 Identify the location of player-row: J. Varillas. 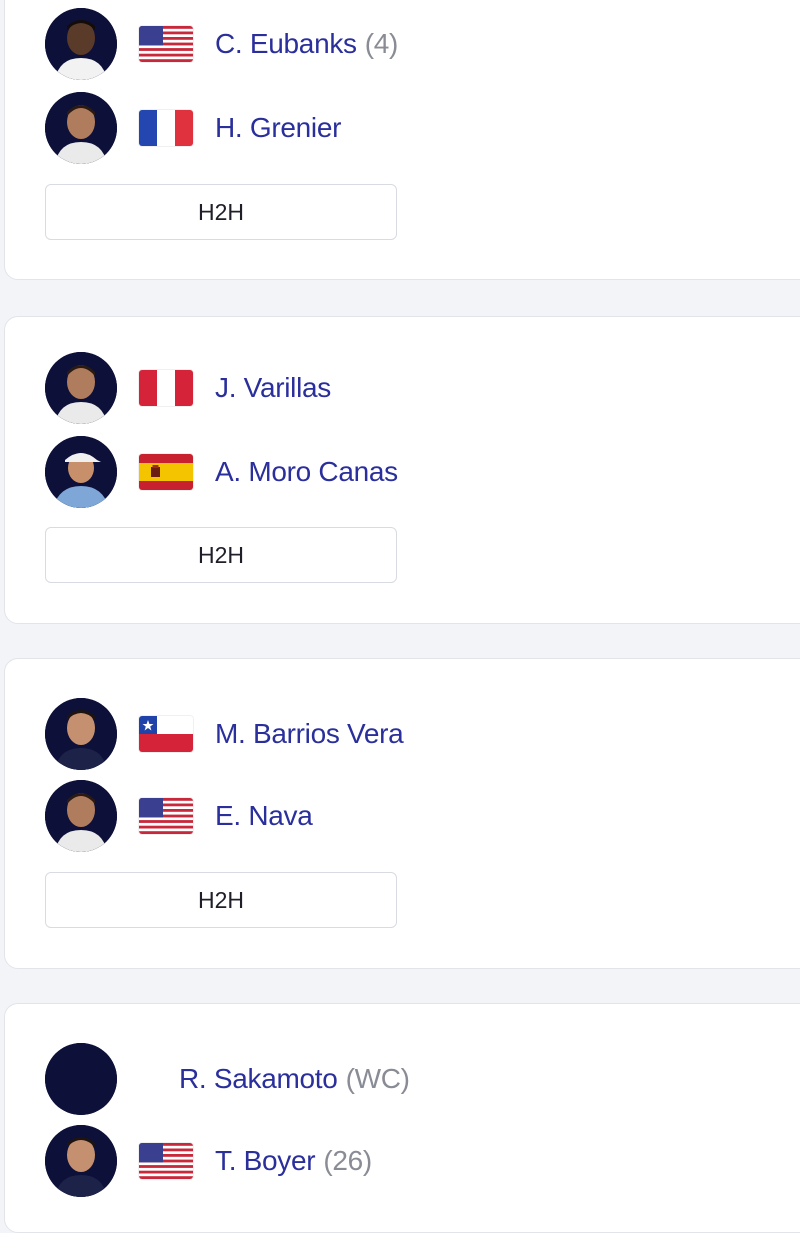
(188, 388).